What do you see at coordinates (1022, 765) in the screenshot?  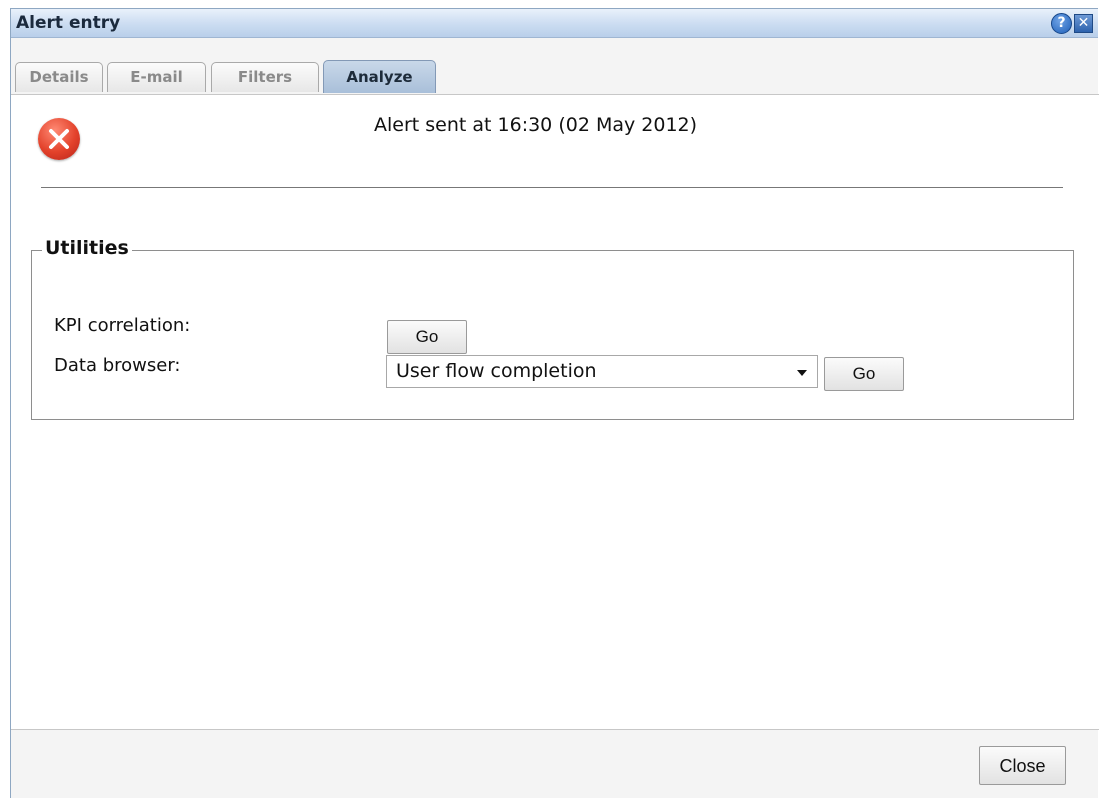 I see `close-button: Close` at bounding box center [1022, 765].